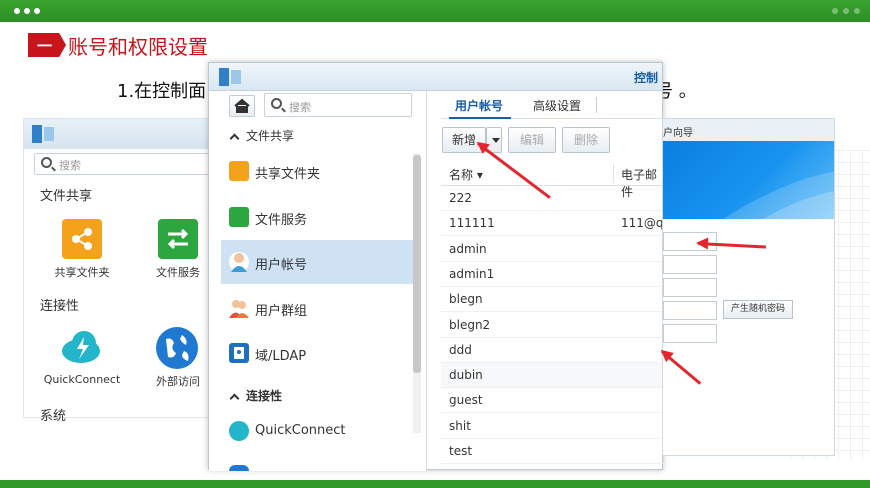 The width and height of the screenshot is (870, 488). Describe the element at coordinates (82, 239) in the screenshot. I see `shared-folder-icon` at that location.